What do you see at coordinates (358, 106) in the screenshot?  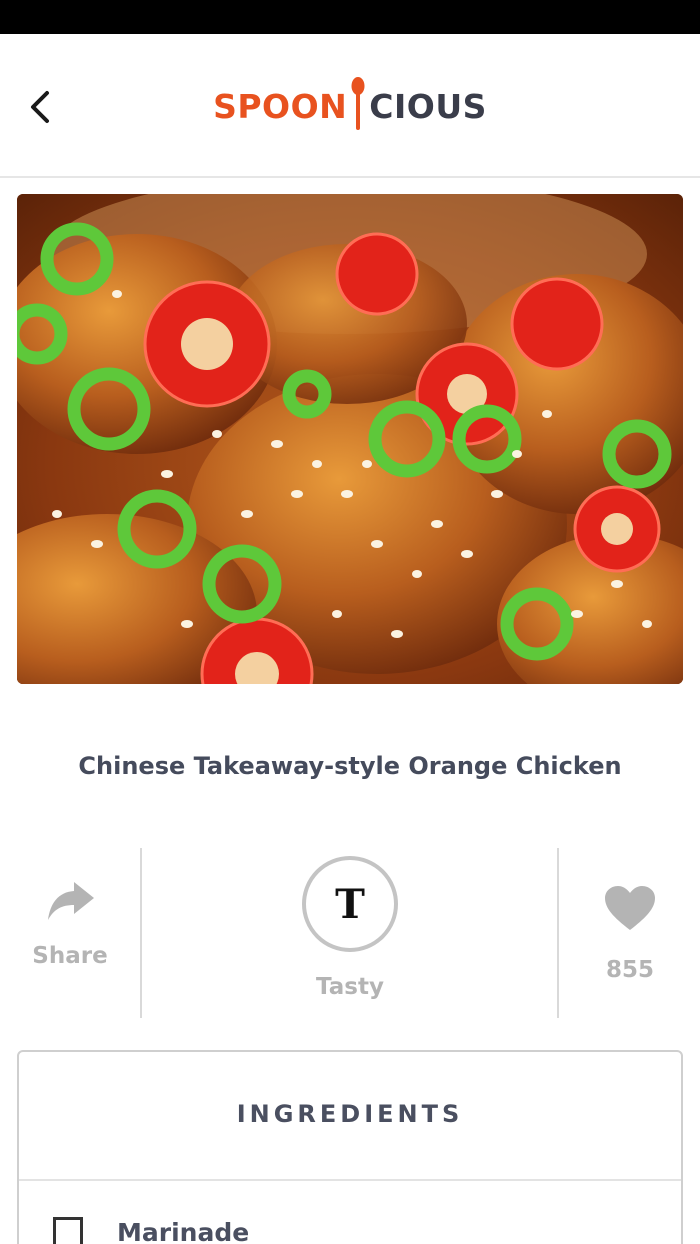 I see `spoon-icon` at bounding box center [358, 106].